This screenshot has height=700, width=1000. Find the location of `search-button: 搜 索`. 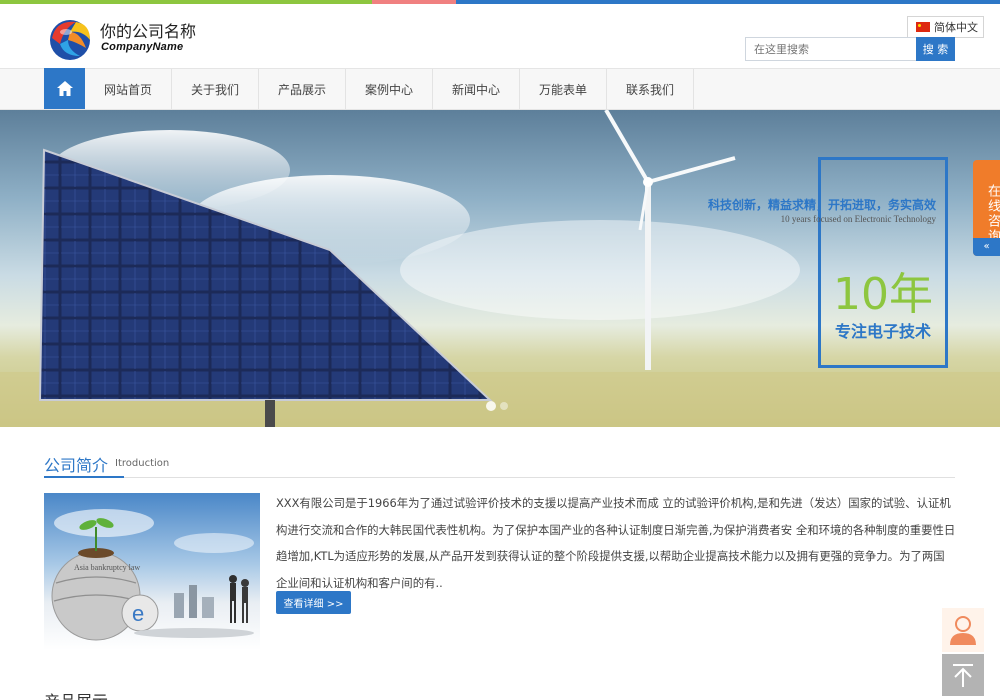

search-button: 搜 索 is located at coordinates (935, 49).